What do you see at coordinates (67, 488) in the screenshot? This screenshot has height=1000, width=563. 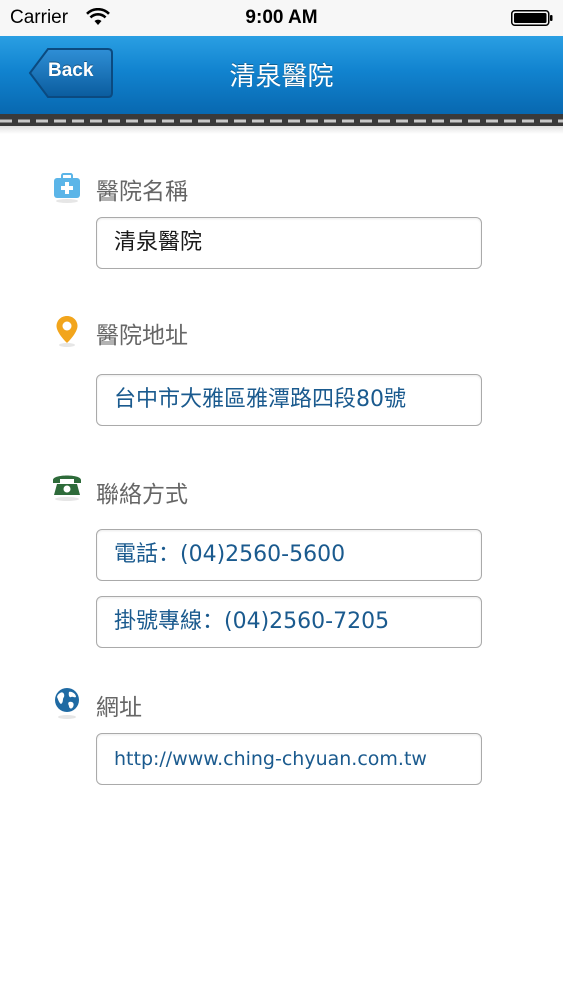 I see `telephone-icon` at bounding box center [67, 488].